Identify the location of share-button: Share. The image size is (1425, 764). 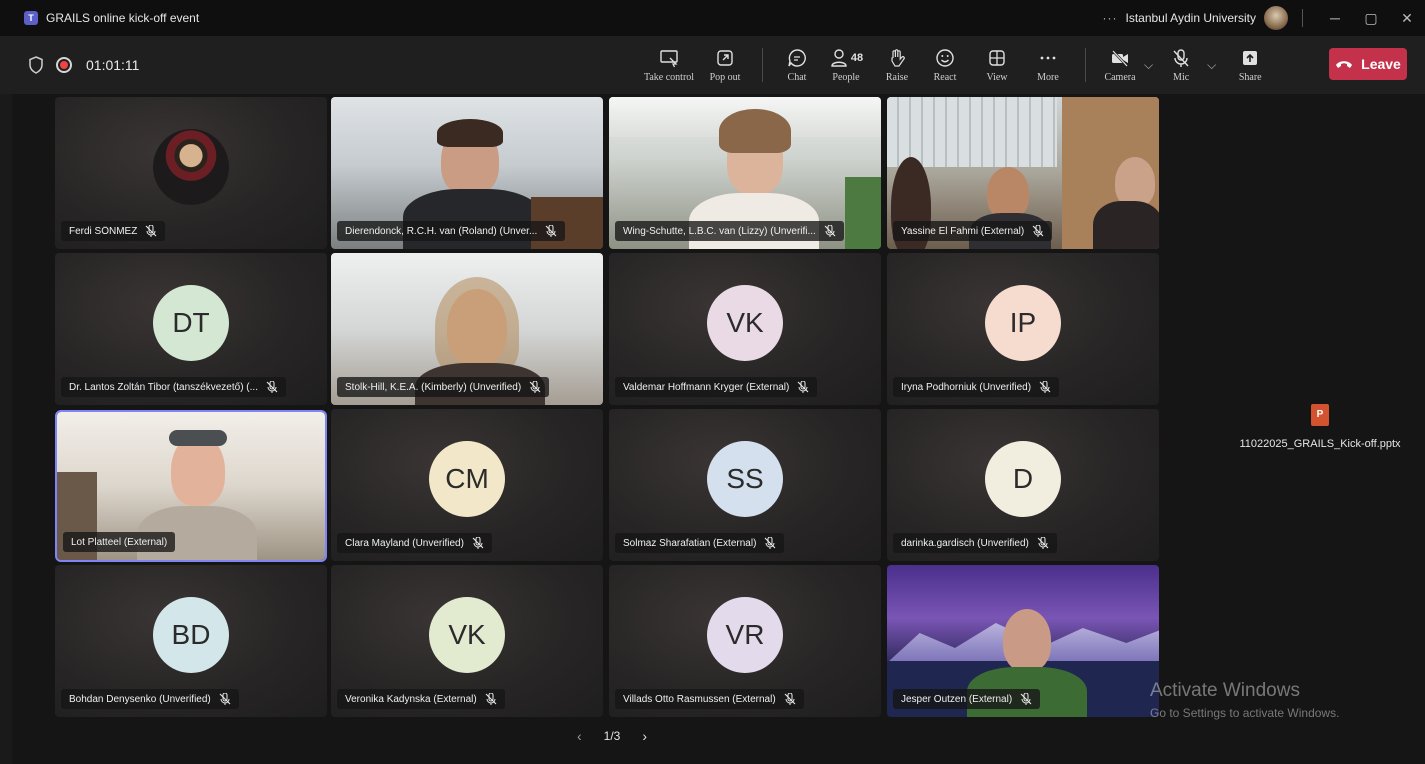
(1250, 65).